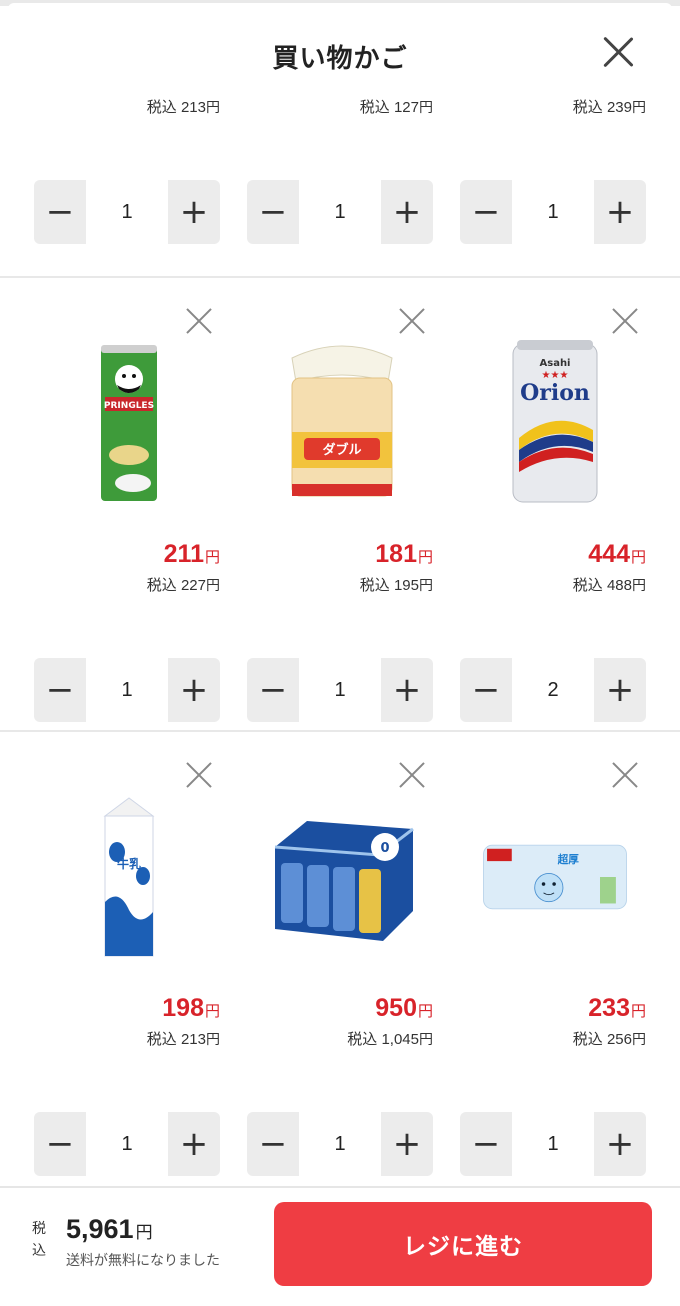 The image size is (680, 1306). I want to click on item-price: 233円, so click(617, 1008).